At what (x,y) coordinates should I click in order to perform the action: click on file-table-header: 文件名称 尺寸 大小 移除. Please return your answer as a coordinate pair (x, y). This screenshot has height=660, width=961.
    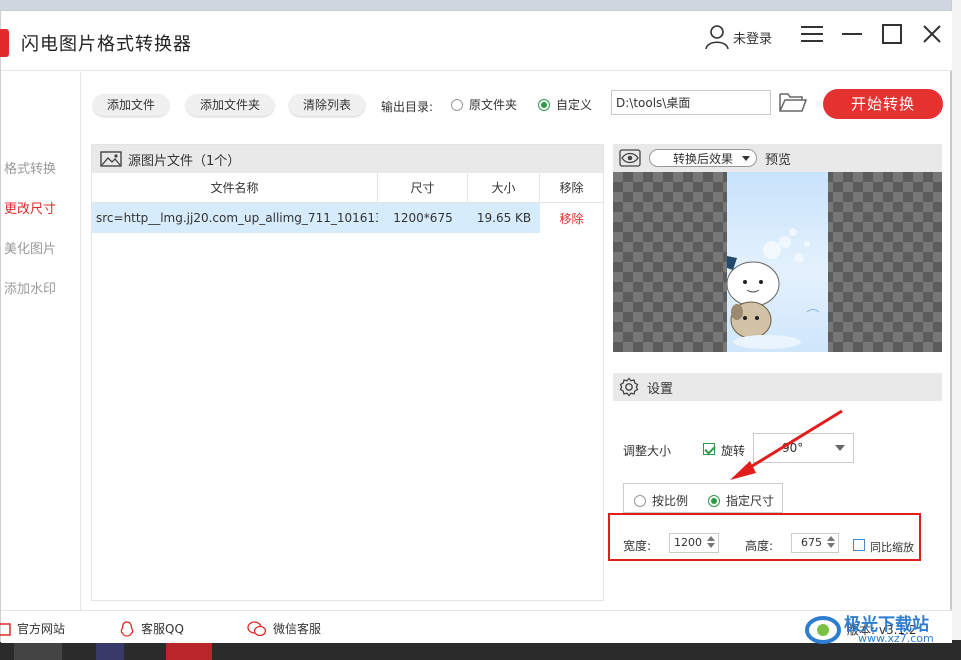
    Looking at the image, I should click on (347, 188).